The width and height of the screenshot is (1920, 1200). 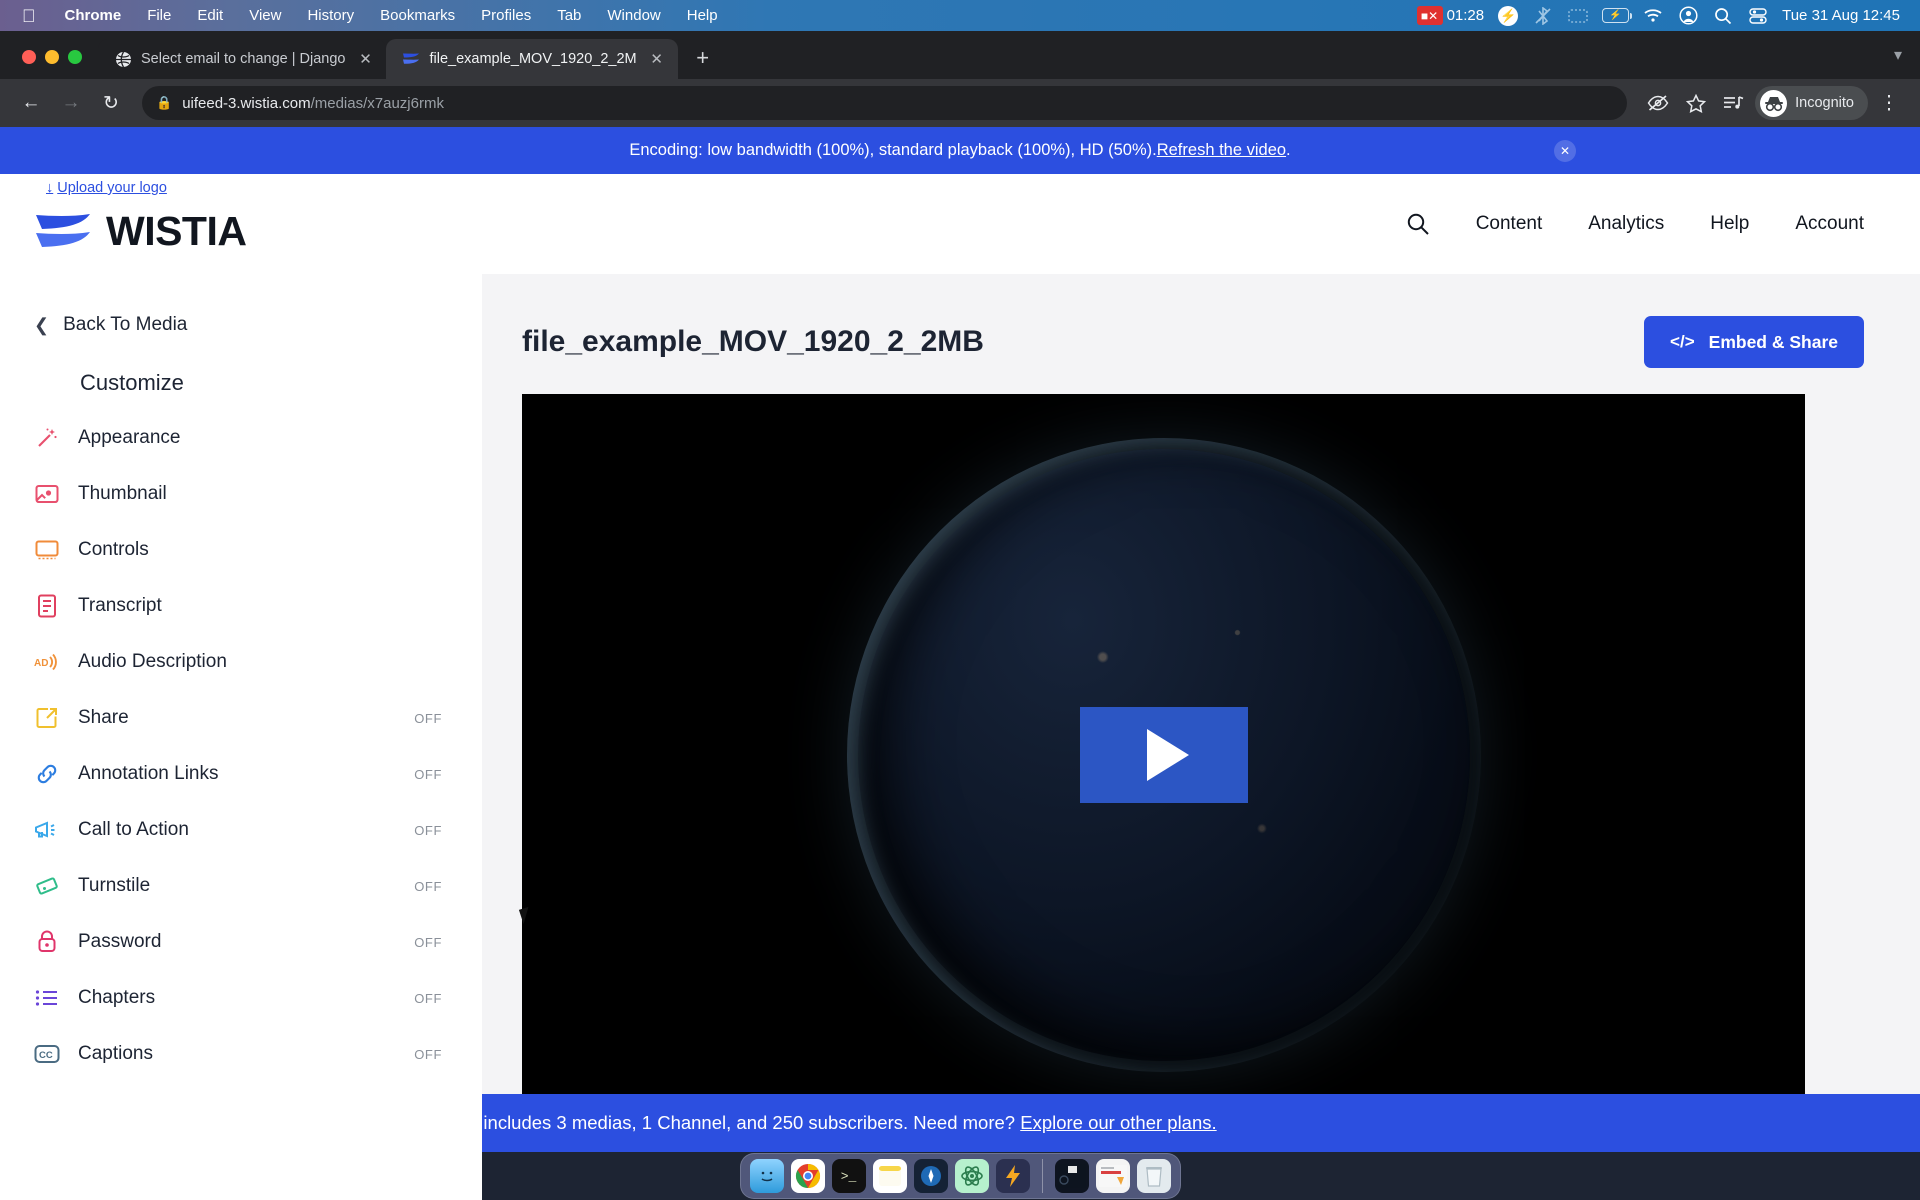 I want to click on sidebar-item-thumbnail: Thumbnail, so click(x=241, y=494).